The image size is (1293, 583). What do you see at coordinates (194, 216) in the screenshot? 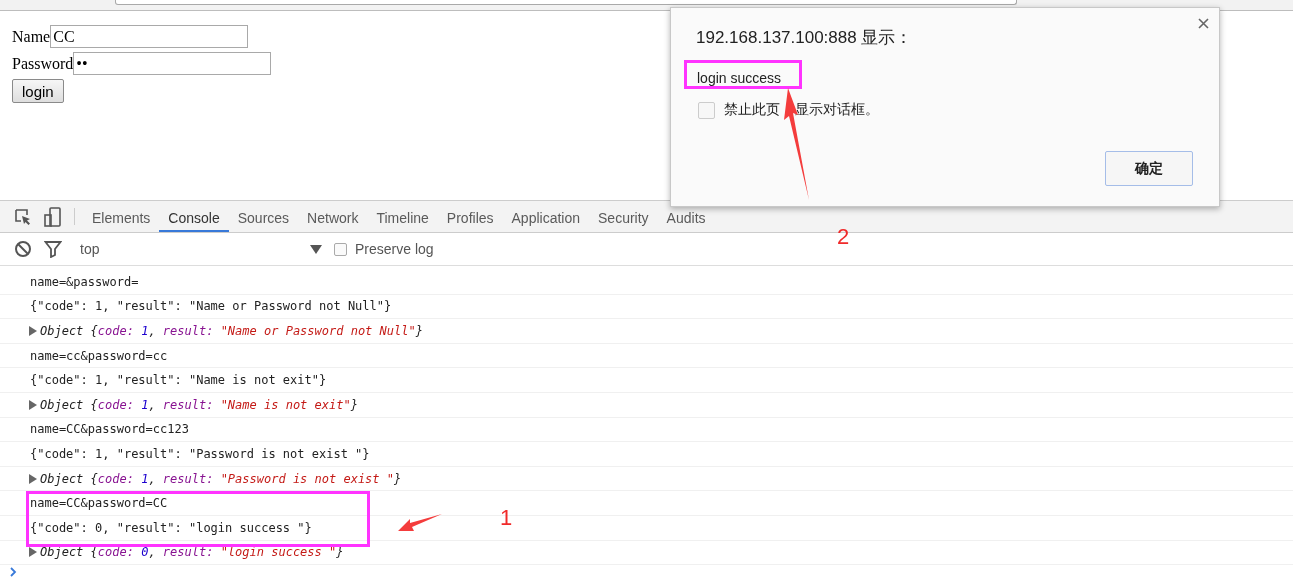
I see `devtools-tab: Console` at bounding box center [194, 216].